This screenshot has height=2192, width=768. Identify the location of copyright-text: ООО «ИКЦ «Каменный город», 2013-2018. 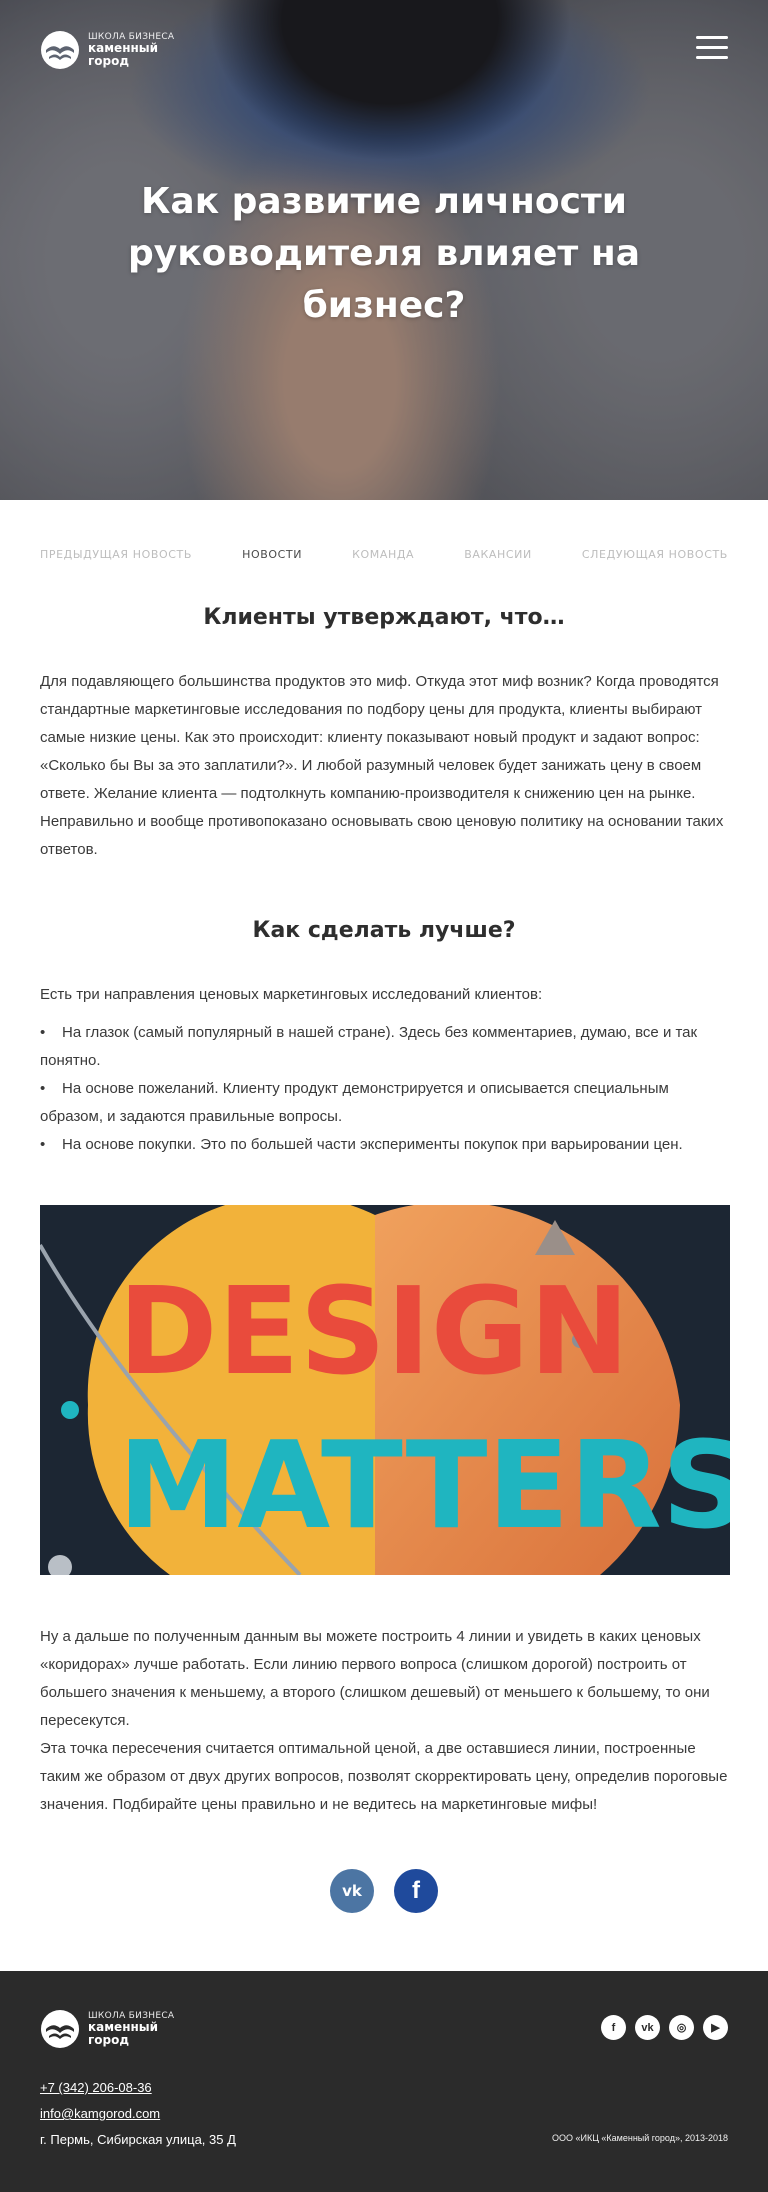
(640, 2138).